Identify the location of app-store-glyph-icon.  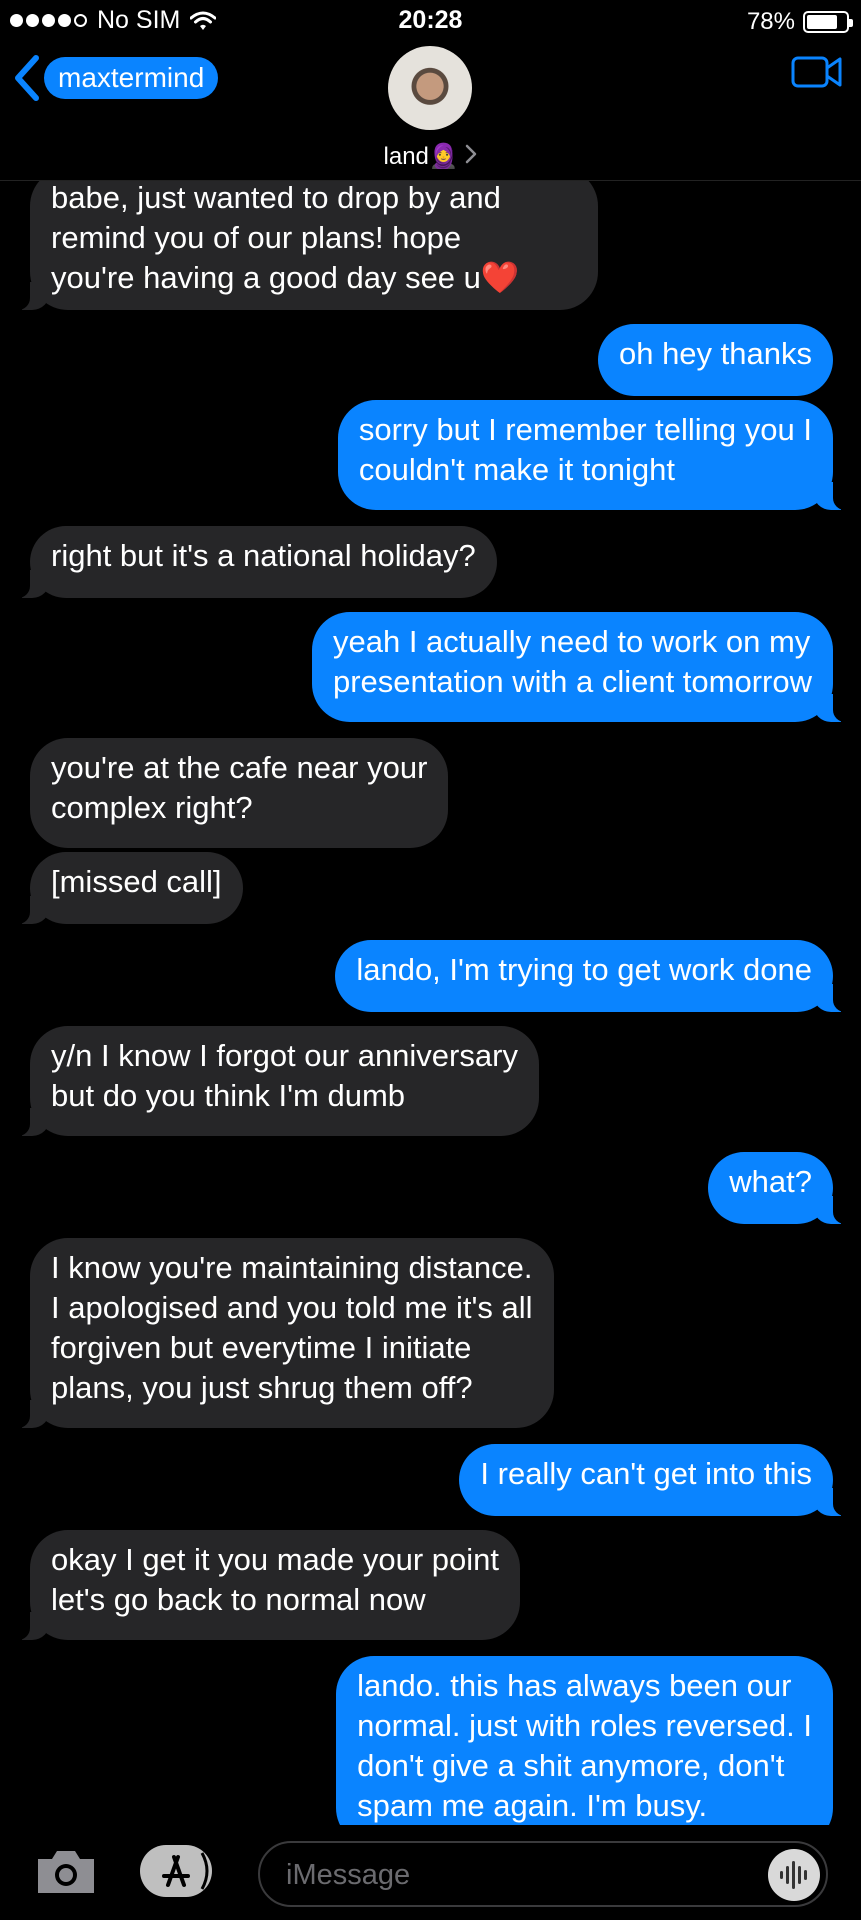
(185, 1871).